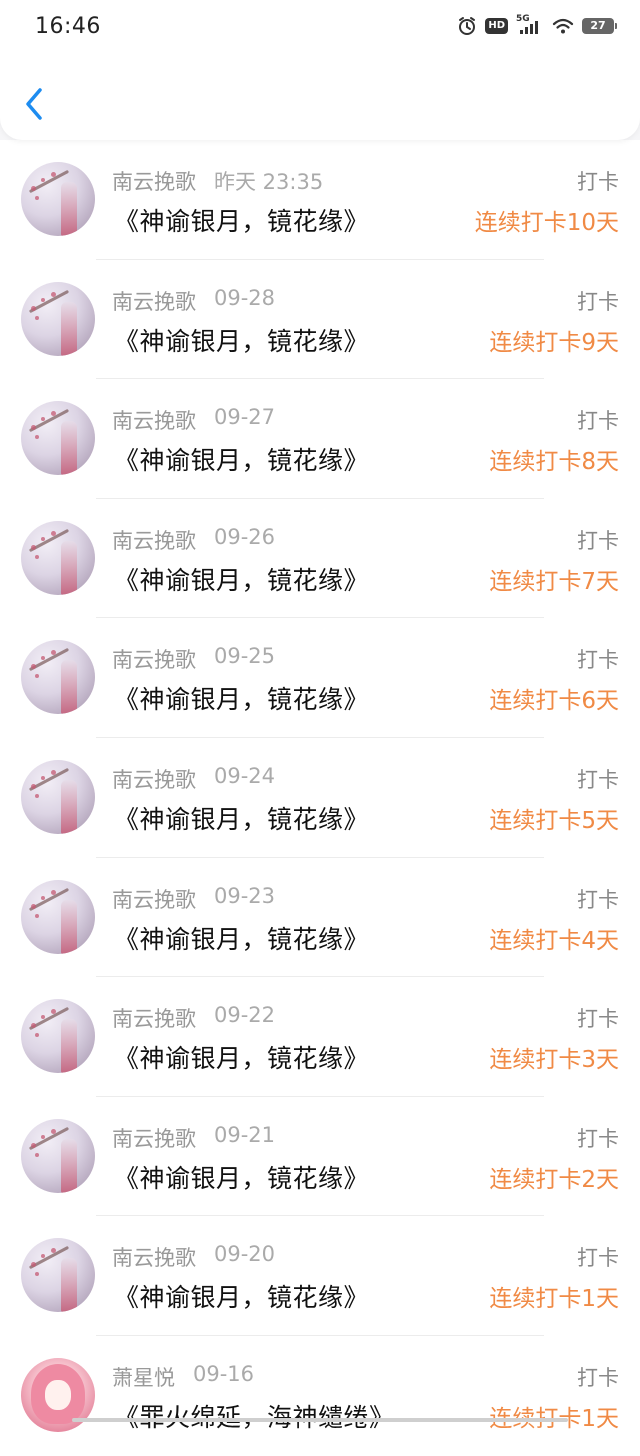 The image size is (640, 1456). What do you see at coordinates (245, 1015) in the screenshot?
I see `post-date: 09-22` at bounding box center [245, 1015].